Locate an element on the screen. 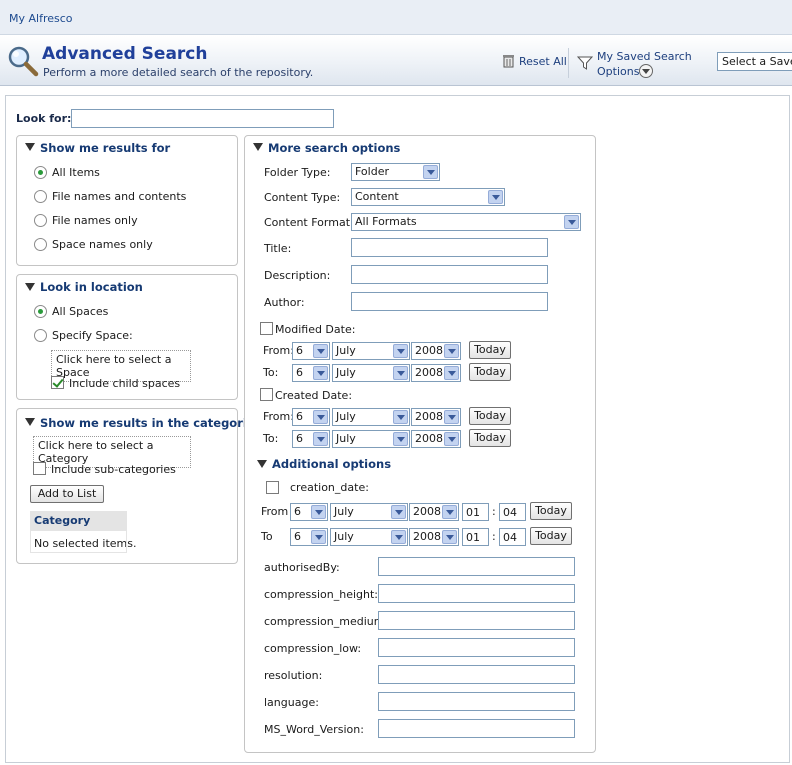  resolution-label: resolution: is located at coordinates (293, 675).